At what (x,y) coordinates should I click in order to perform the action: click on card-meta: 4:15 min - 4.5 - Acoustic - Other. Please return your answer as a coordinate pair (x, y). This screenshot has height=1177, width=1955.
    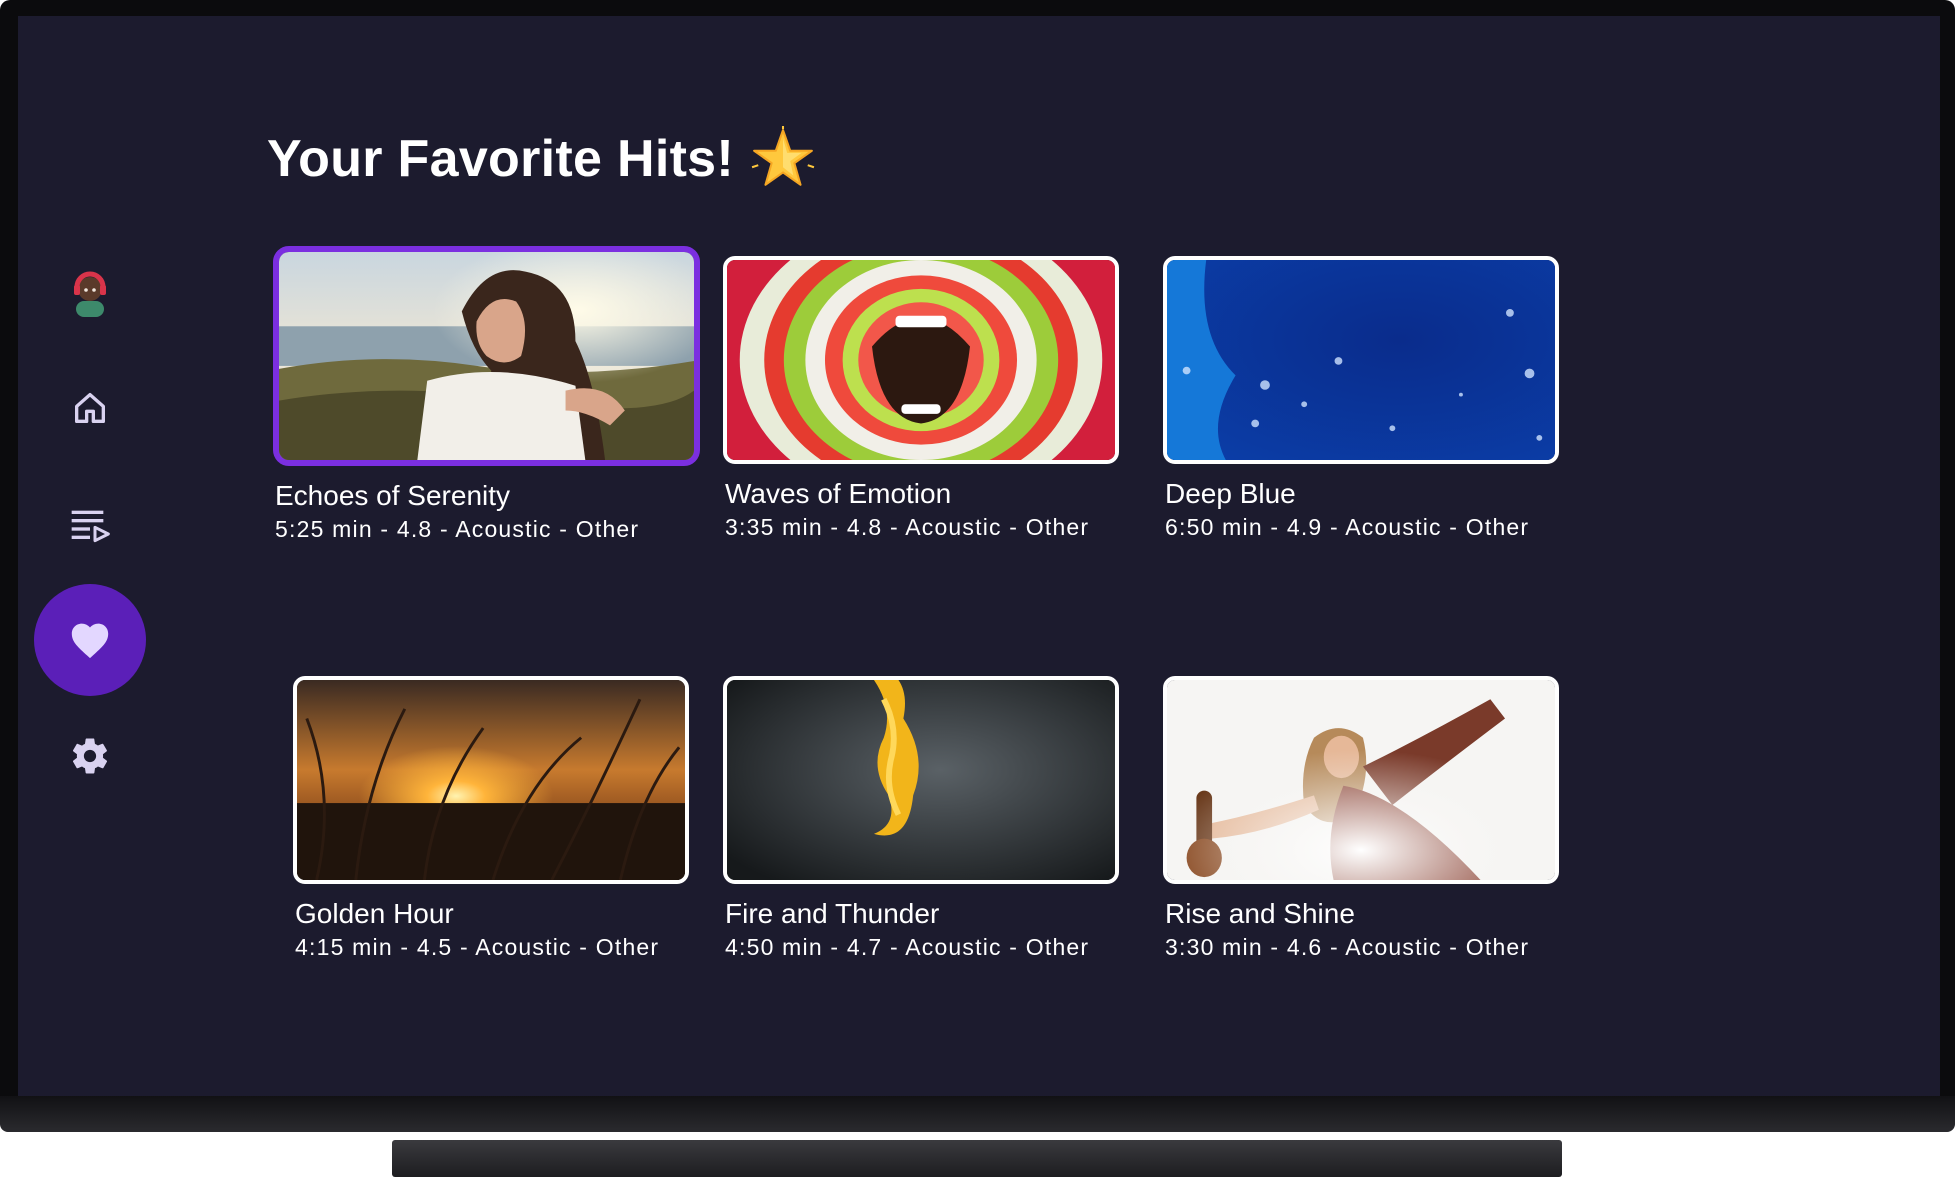
    Looking at the image, I should click on (477, 947).